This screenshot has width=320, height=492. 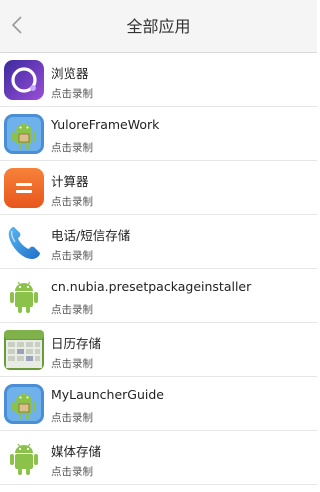 I want to click on back-button, so click(x=17, y=26).